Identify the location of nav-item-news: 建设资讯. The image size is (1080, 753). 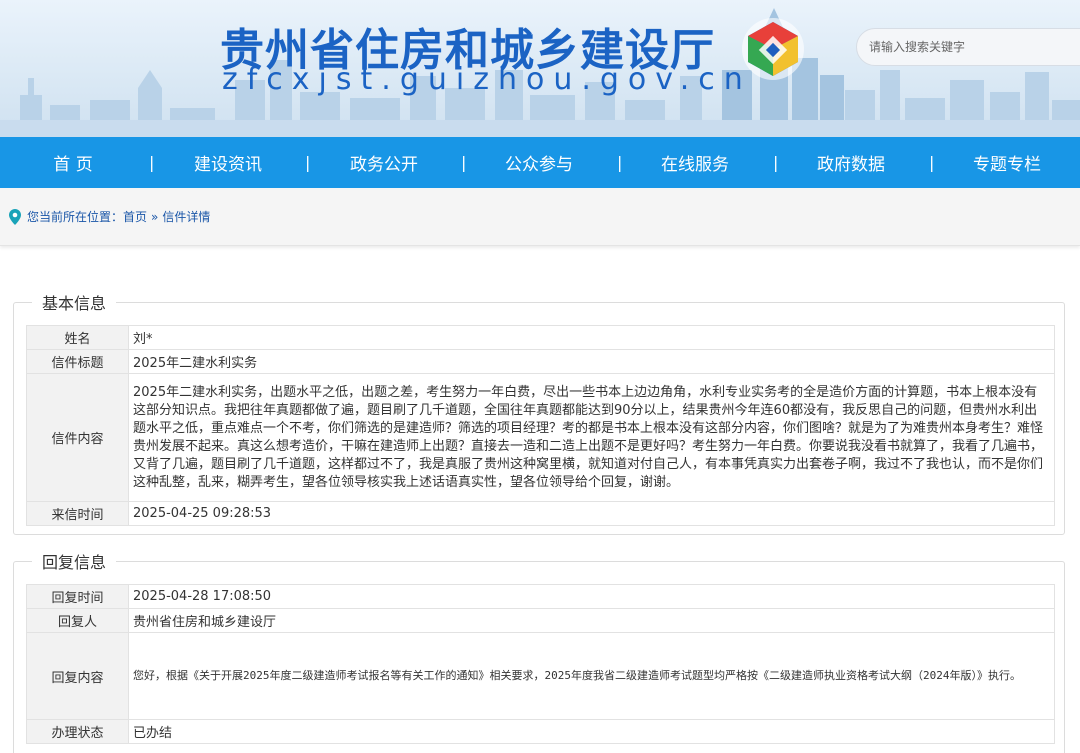
(228, 162).